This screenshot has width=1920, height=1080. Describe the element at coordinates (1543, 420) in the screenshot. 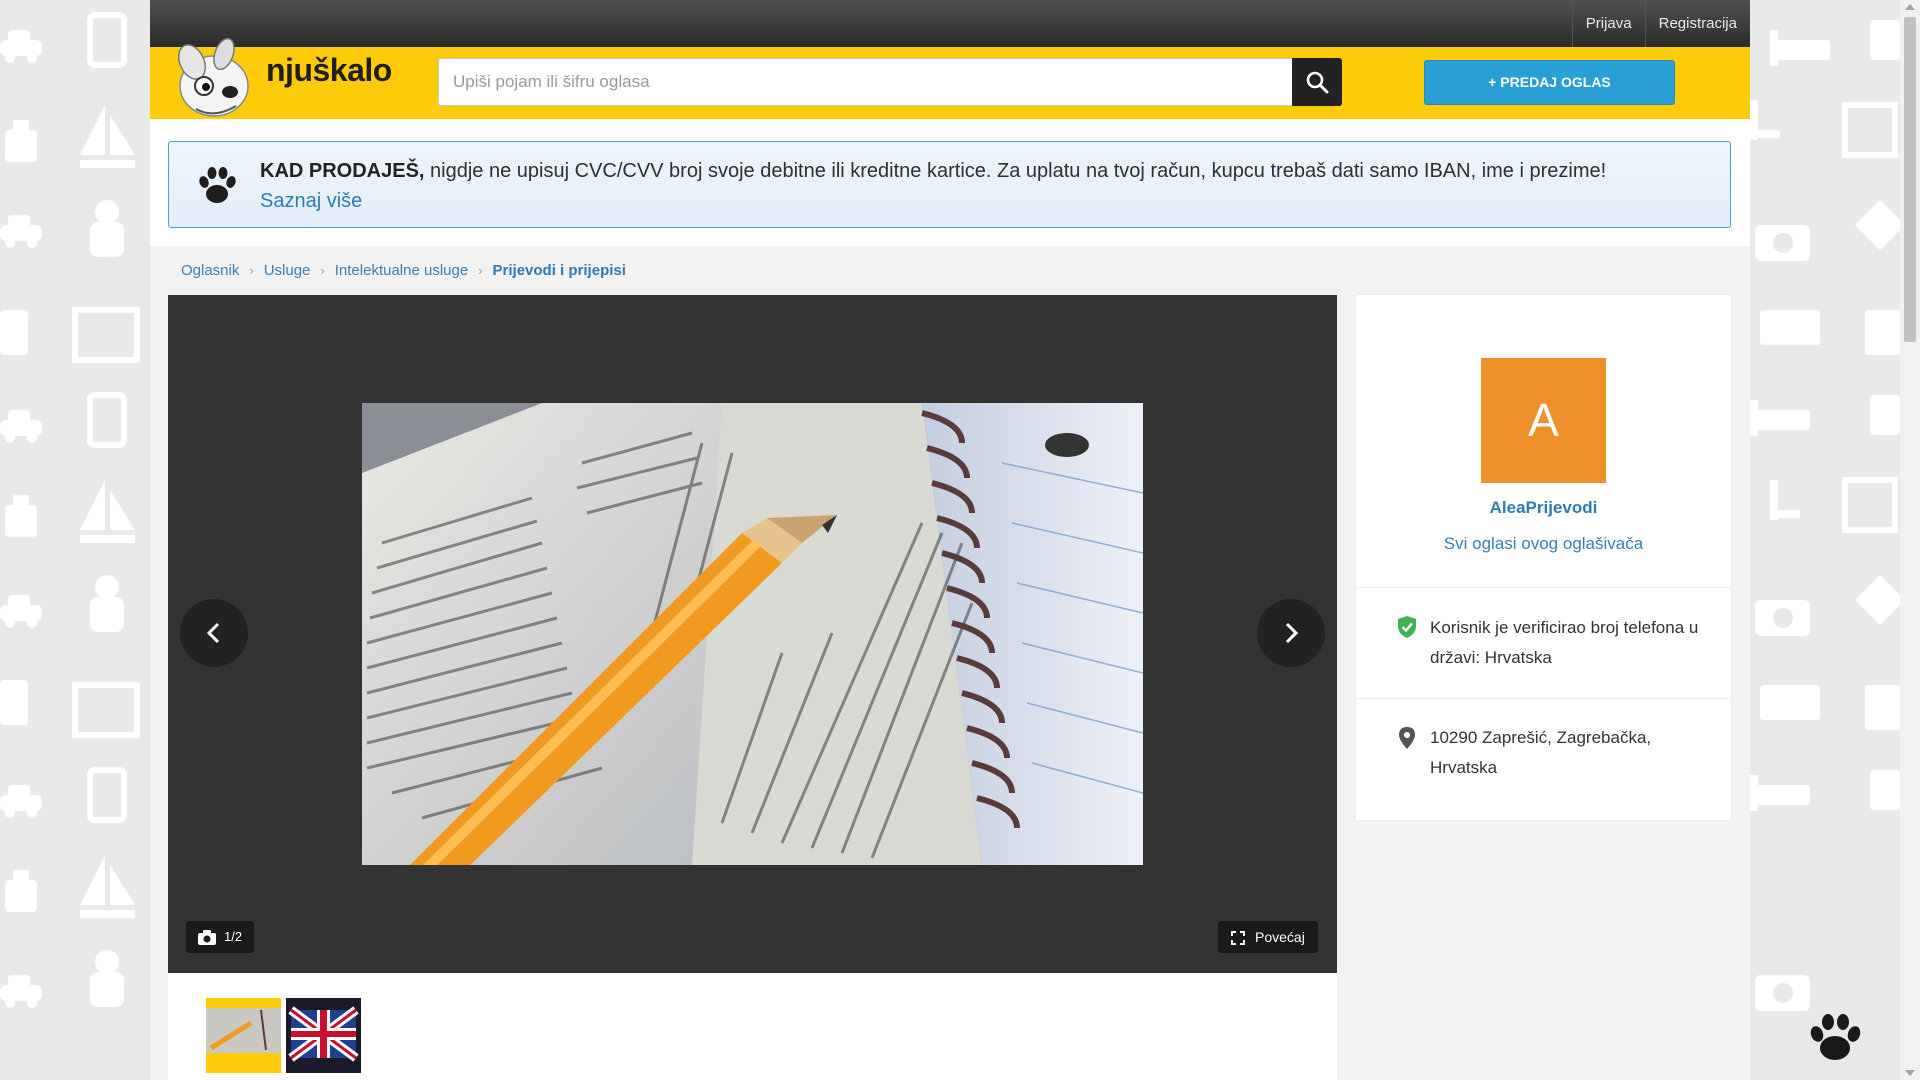

I see `avatar: A` at that location.